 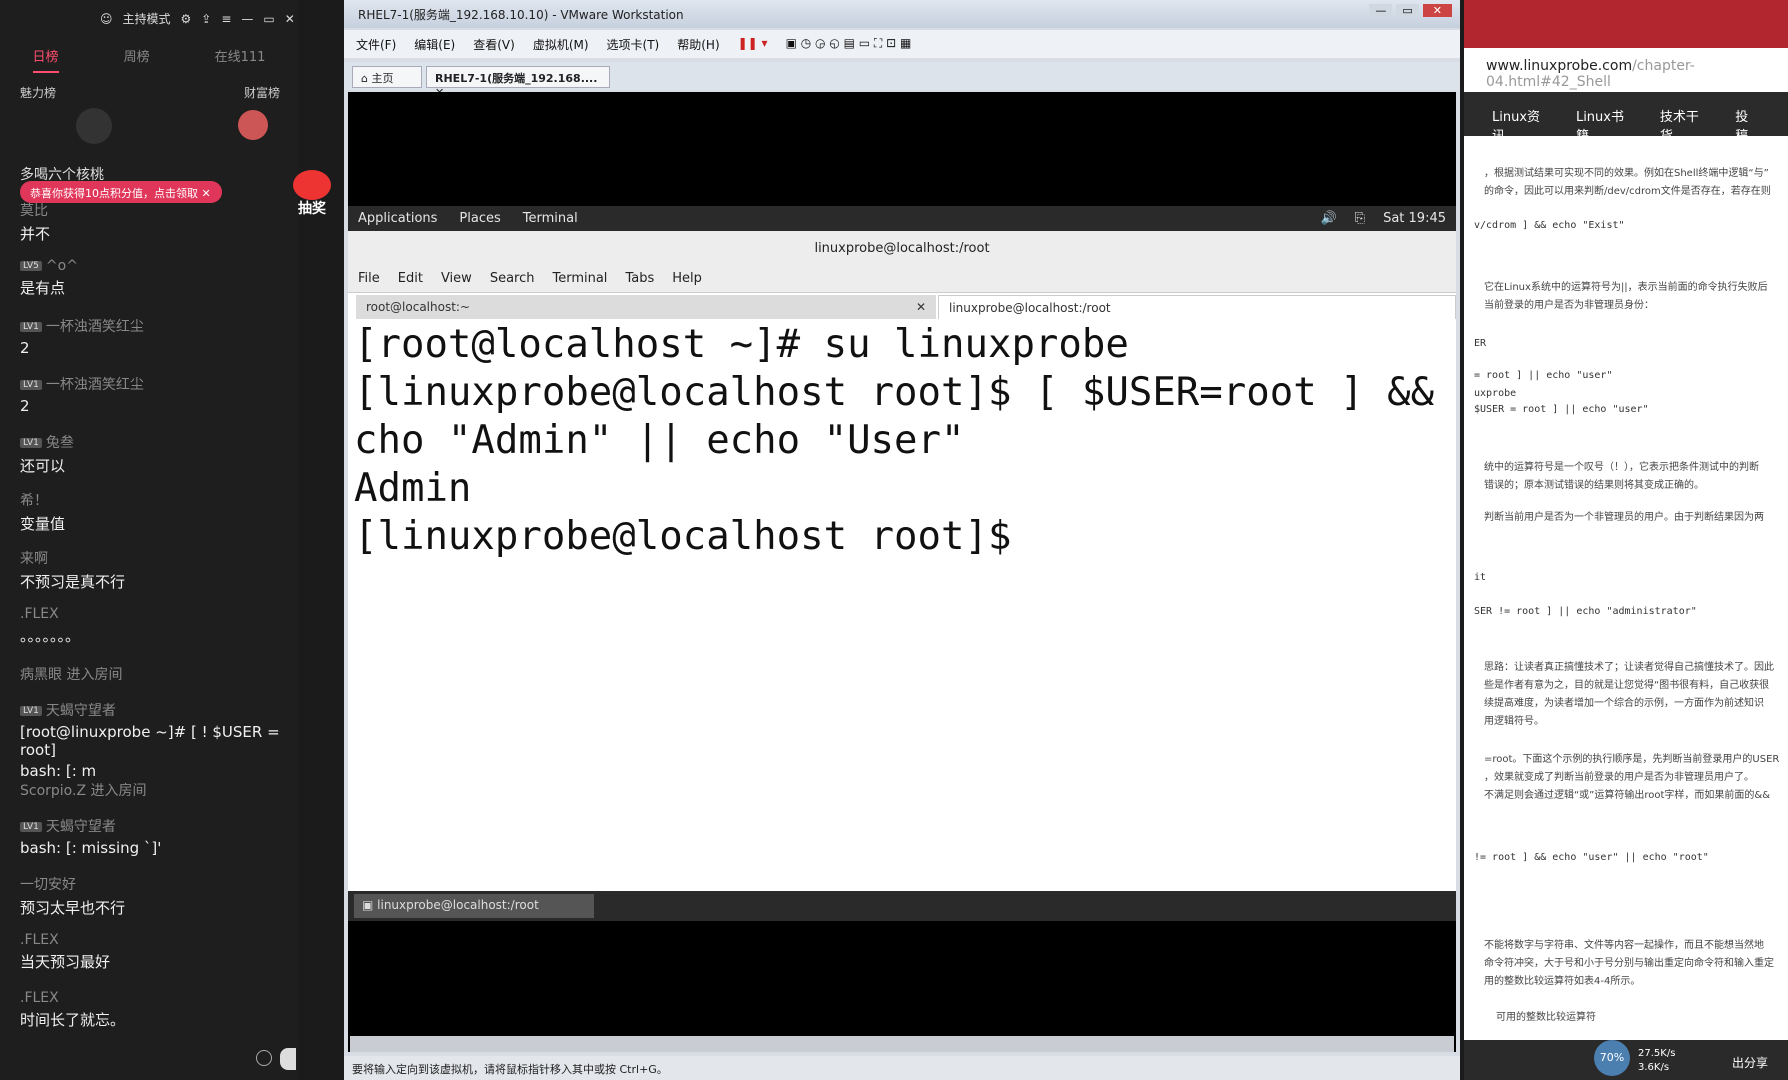 I want to click on emoji-icon, so click(x=264, y=1058).